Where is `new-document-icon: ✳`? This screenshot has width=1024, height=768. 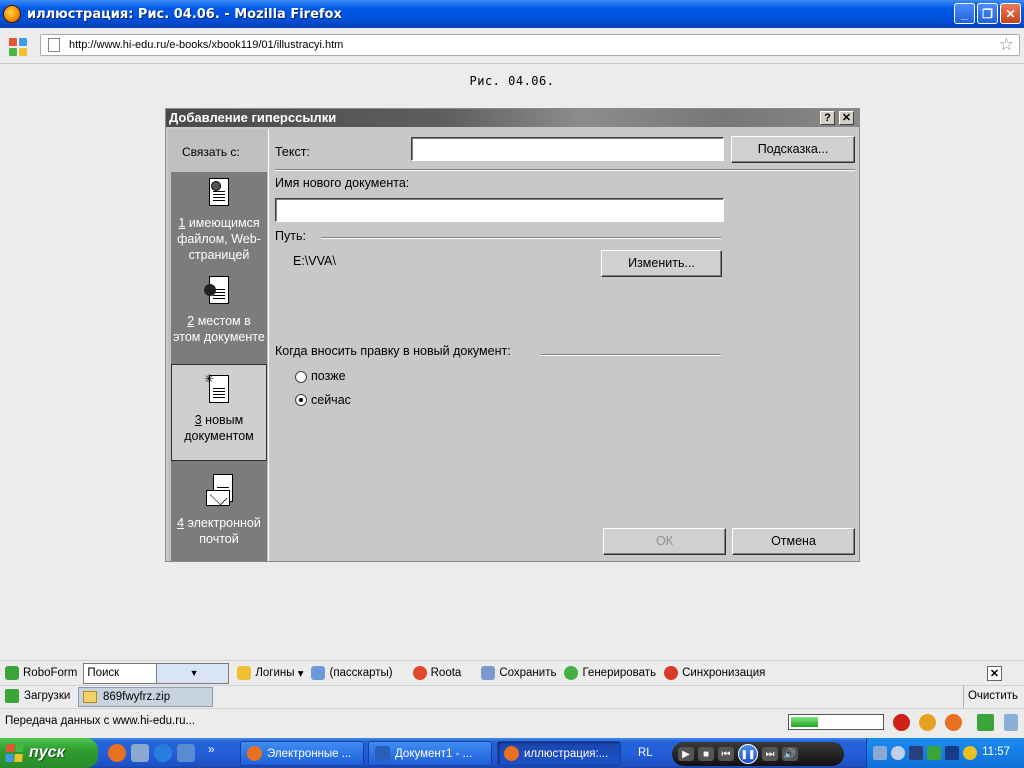
new-document-icon: ✳ is located at coordinates (219, 389).